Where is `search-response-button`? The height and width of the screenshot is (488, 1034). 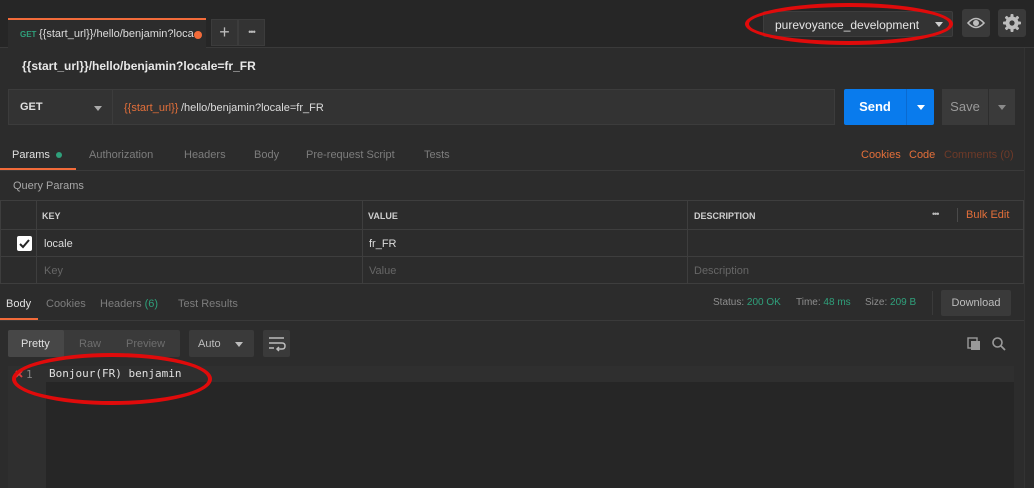 search-response-button is located at coordinates (999, 345).